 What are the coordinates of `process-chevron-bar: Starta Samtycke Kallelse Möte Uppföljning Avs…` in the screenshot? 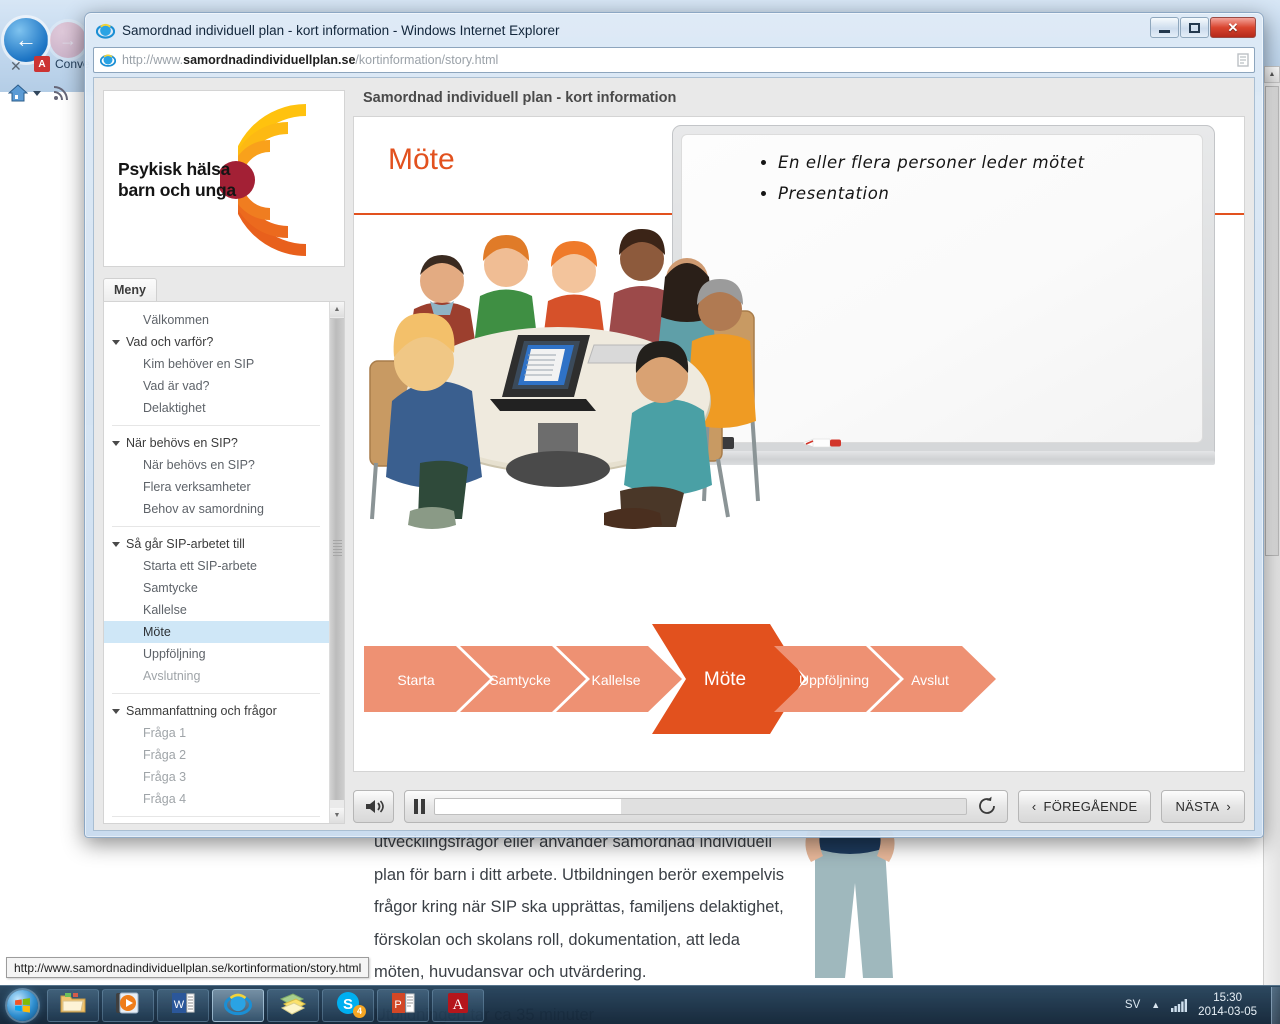 It's located at (757, 679).